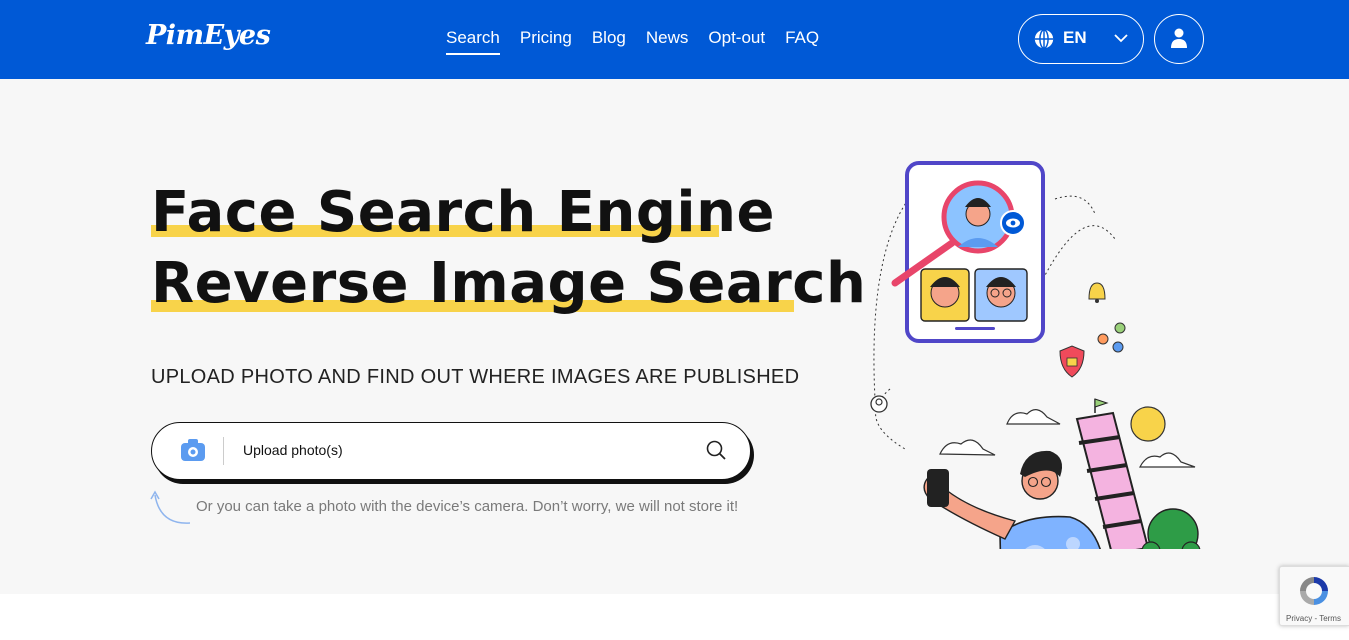 The width and height of the screenshot is (1349, 640). I want to click on recaptcha-icon, so click(1314, 591).